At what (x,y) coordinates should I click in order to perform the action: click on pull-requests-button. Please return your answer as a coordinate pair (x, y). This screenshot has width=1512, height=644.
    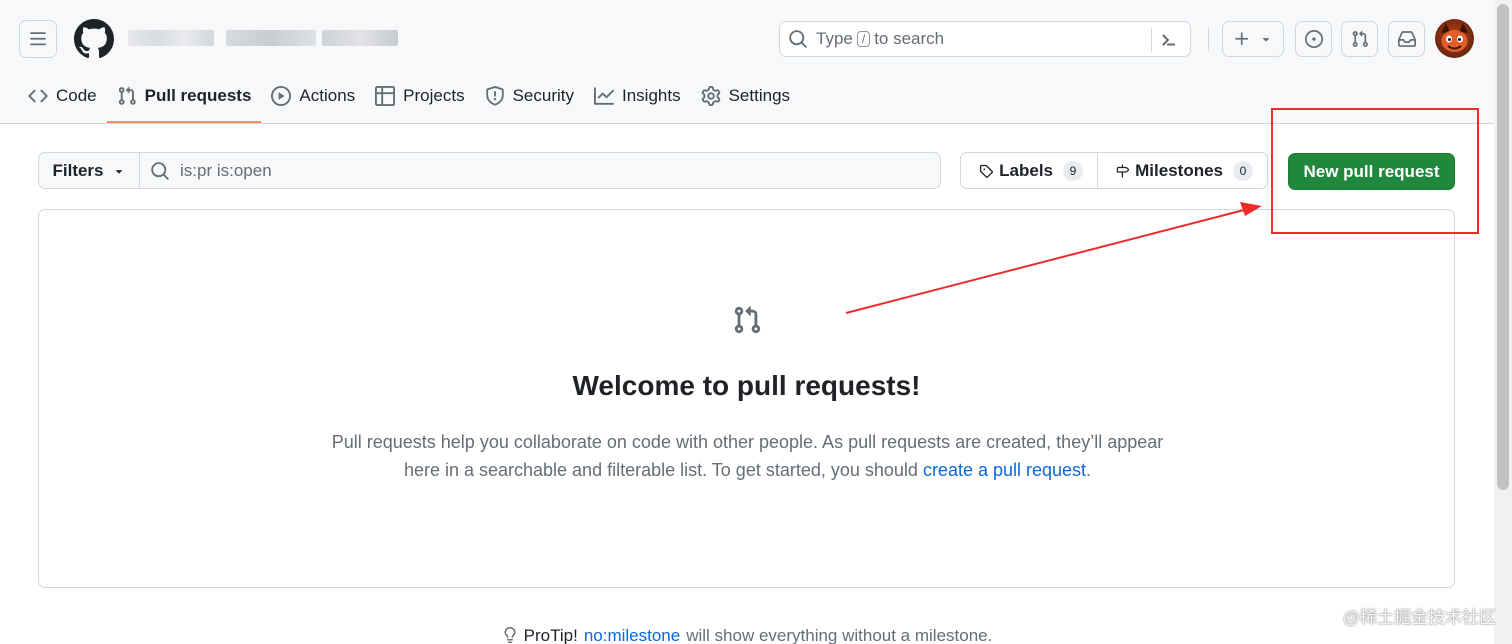
    Looking at the image, I should click on (1359, 39).